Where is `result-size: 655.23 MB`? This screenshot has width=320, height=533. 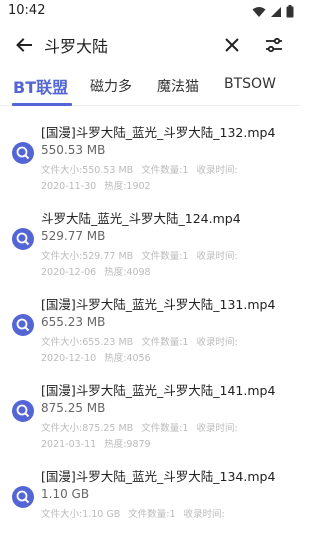
result-size: 655.23 MB is located at coordinates (73, 322).